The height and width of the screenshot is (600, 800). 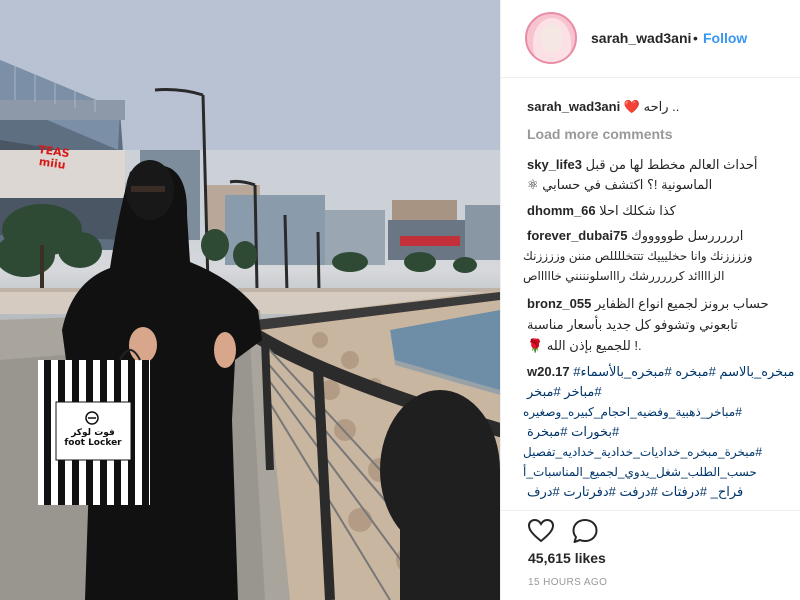 I want to click on post-actions, so click(x=650, y=528).